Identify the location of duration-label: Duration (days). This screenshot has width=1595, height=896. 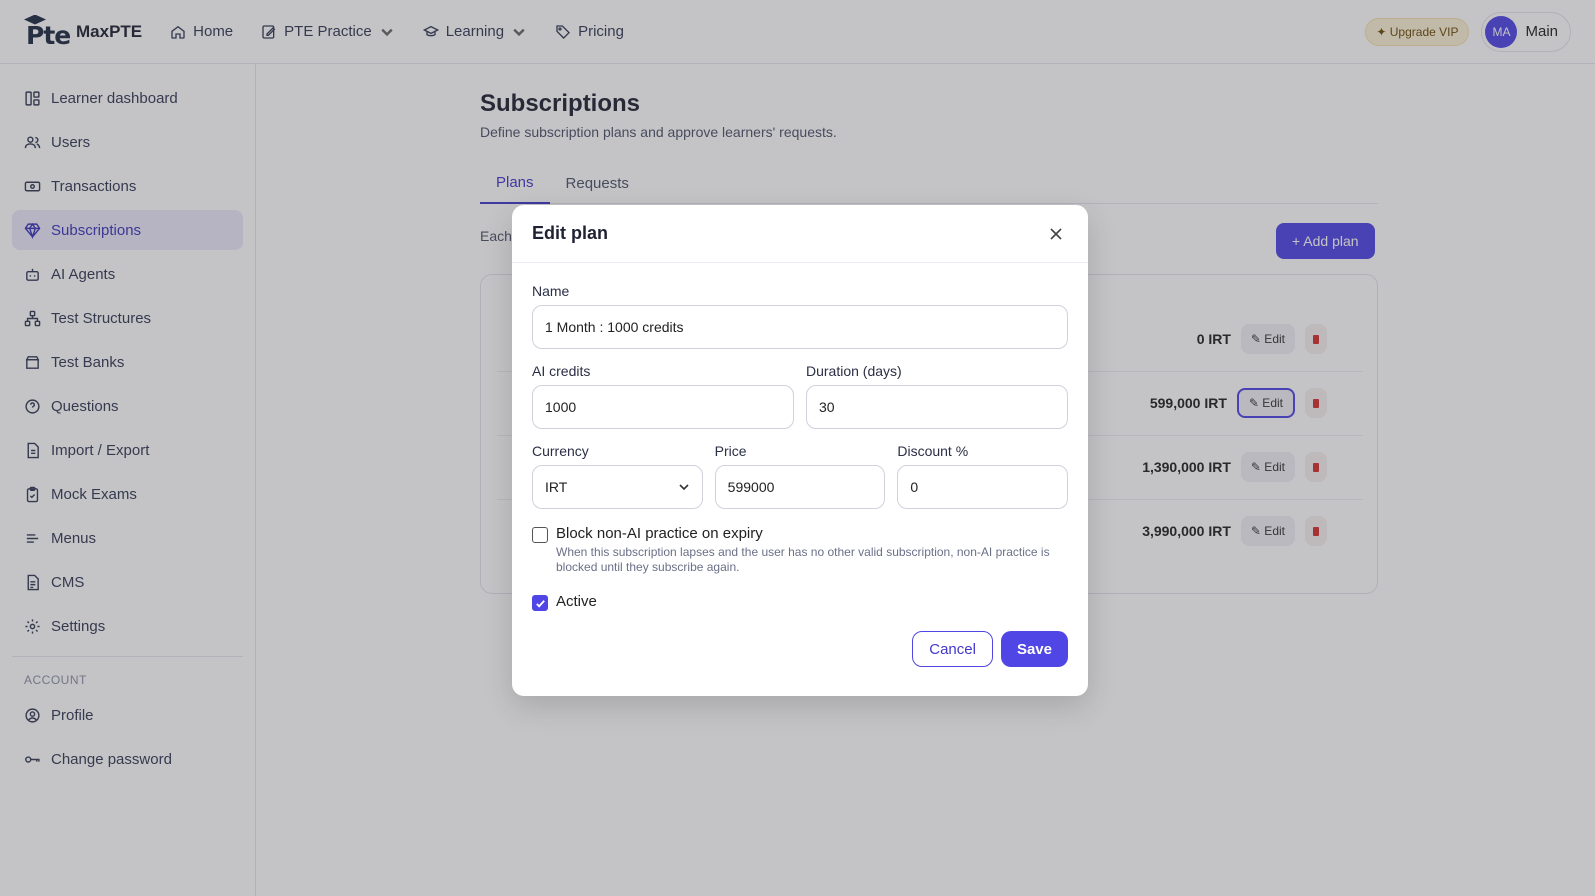
(854, 371).